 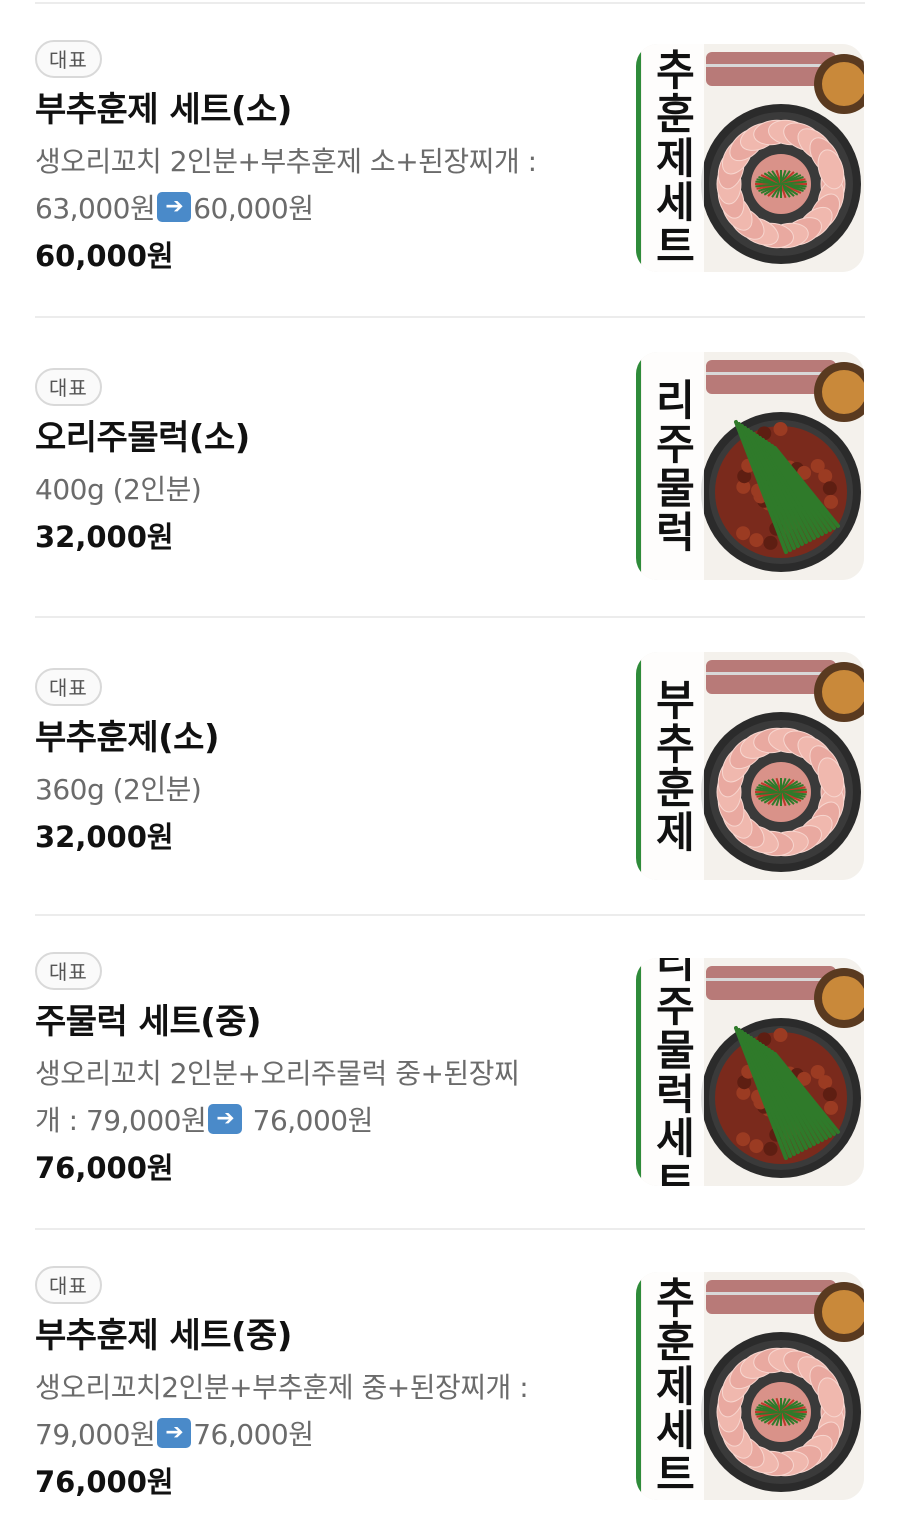 I want to click on menu-item-description: 400g (2인분), so click(x=118, y=489).